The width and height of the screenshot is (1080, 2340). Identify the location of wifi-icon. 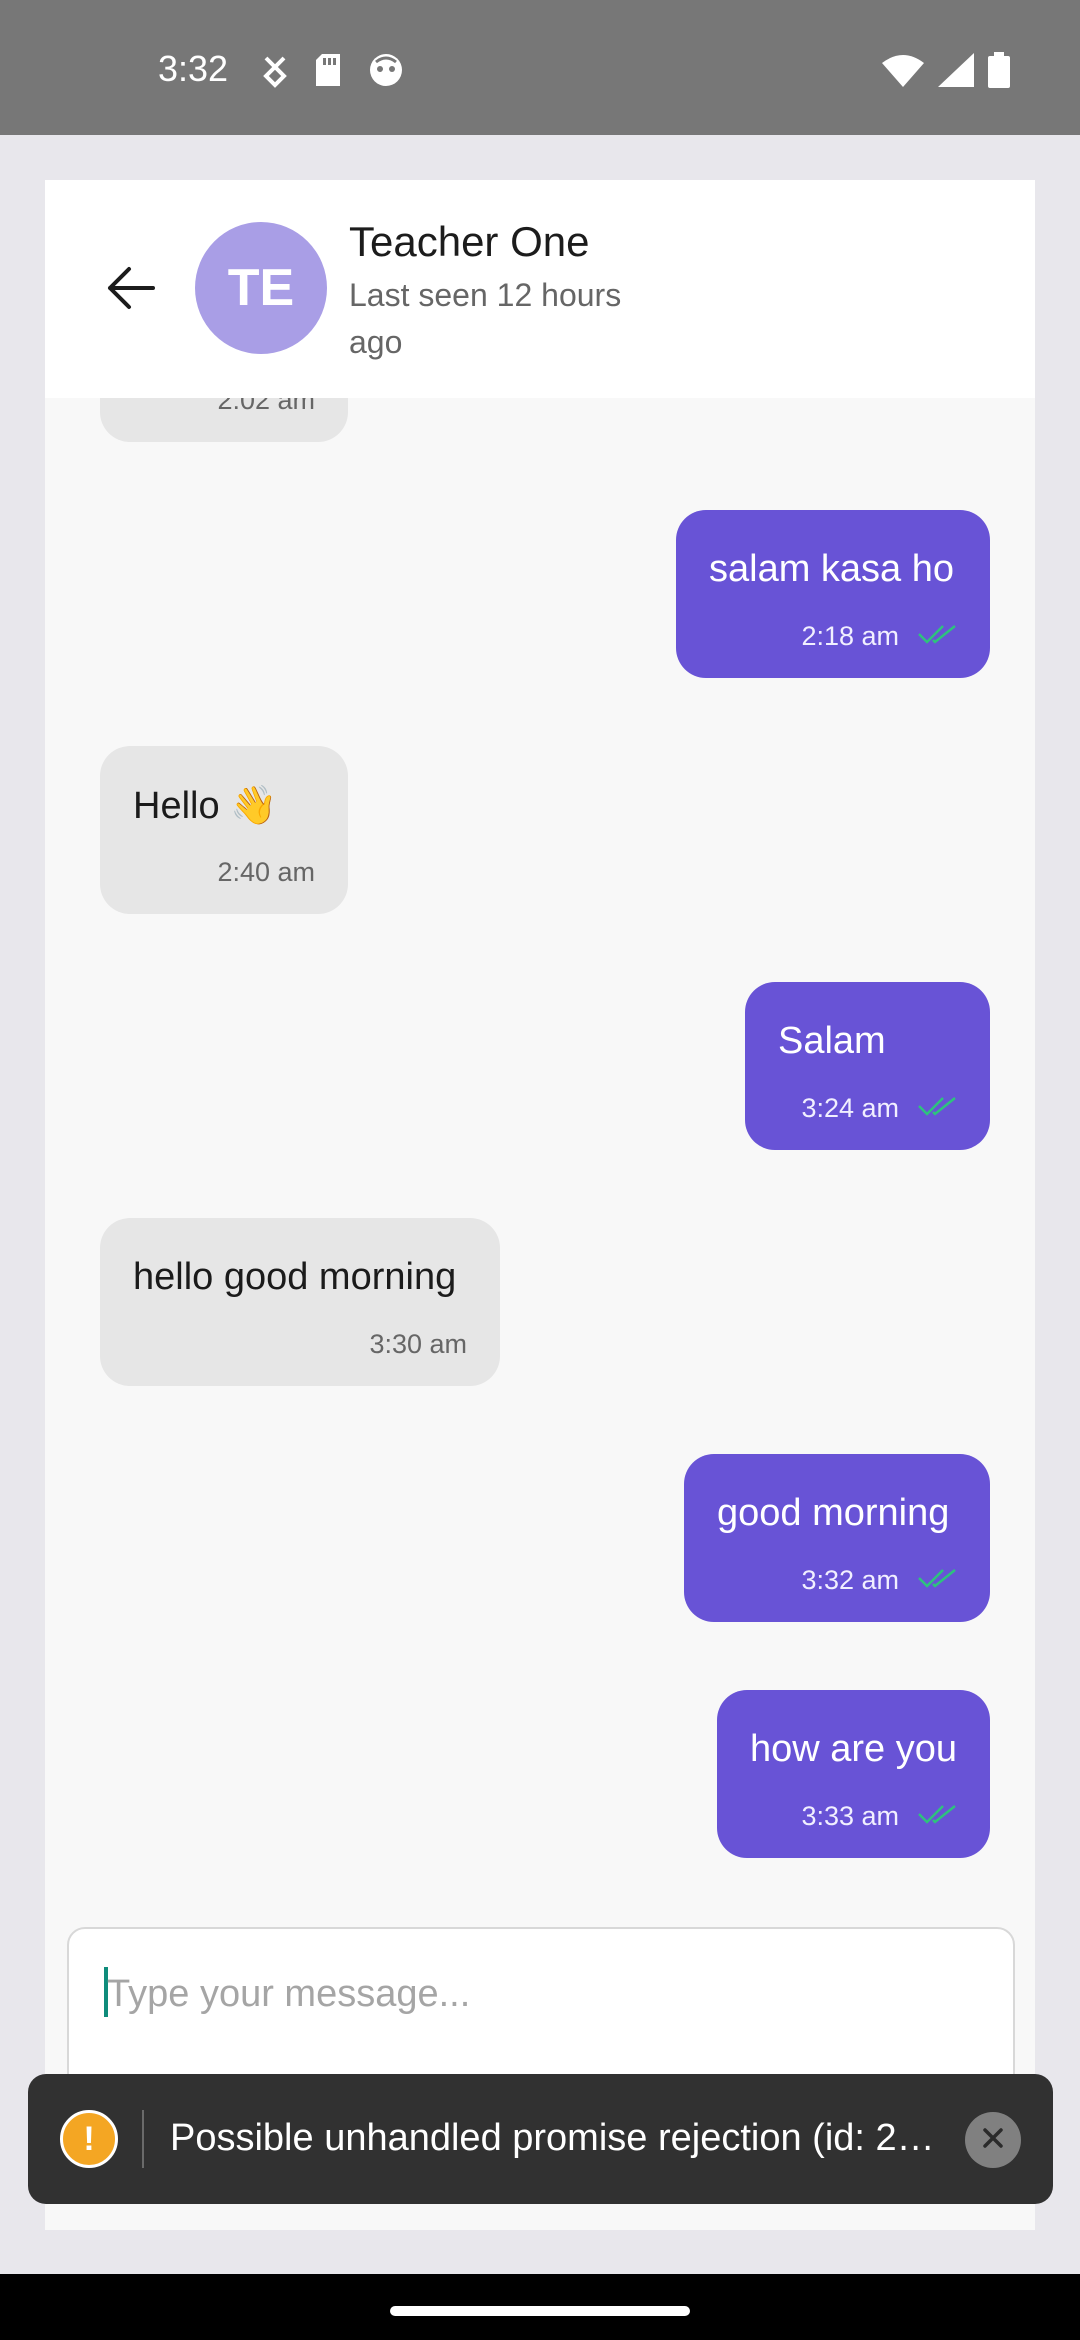
(903, 72).